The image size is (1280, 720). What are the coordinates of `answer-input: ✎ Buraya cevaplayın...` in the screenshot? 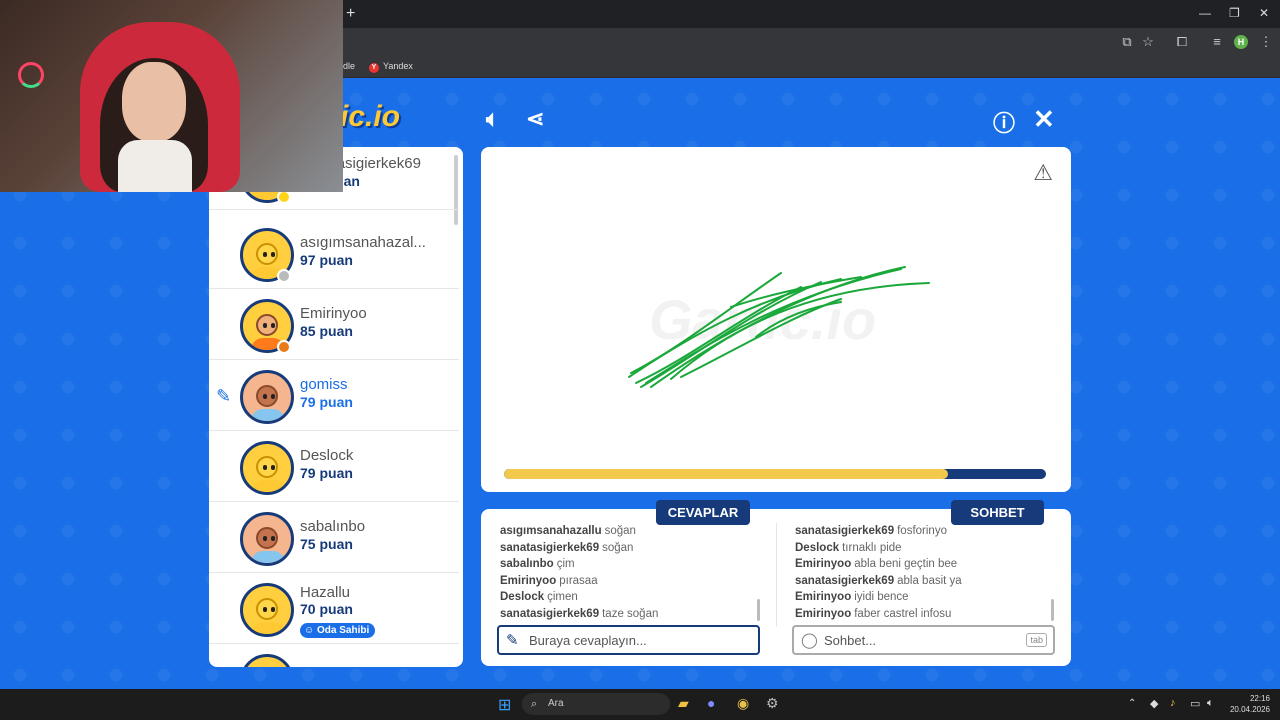 It's located at (628, 640).